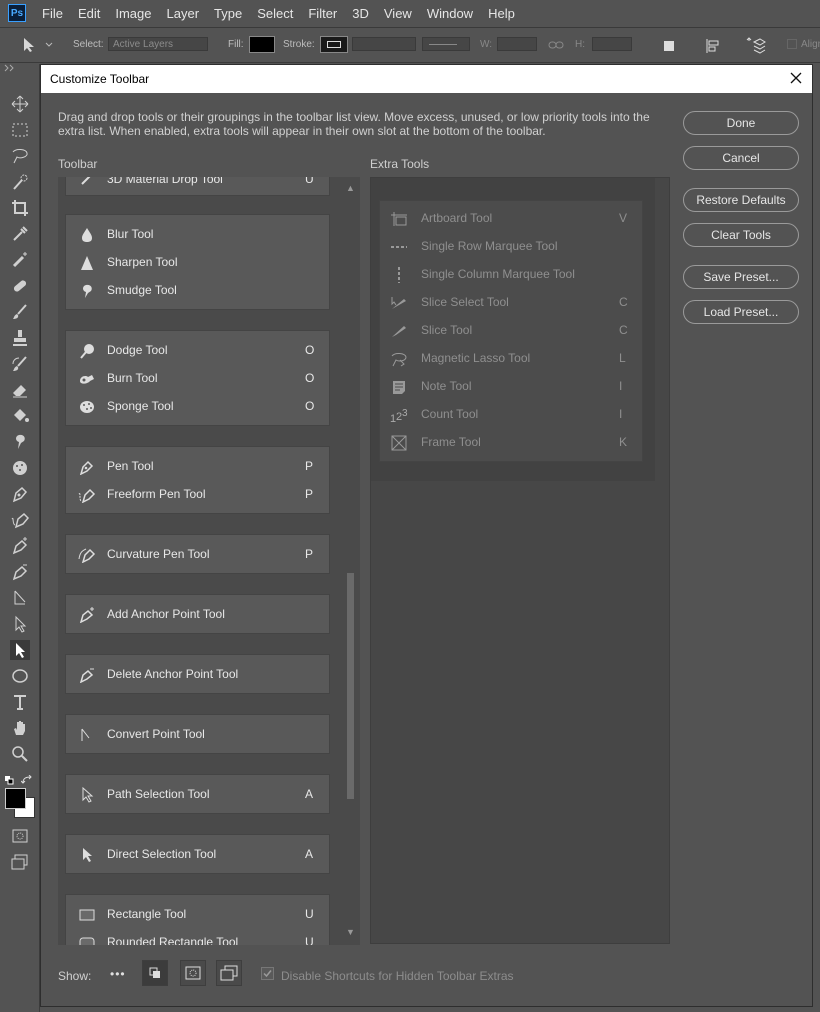 The width and height of the screenshot is (820, 1012). What do you see at coordinates (118, 974) in the screenshot?
I see `more-options-icon: •••` at bounding box center [118, 974].